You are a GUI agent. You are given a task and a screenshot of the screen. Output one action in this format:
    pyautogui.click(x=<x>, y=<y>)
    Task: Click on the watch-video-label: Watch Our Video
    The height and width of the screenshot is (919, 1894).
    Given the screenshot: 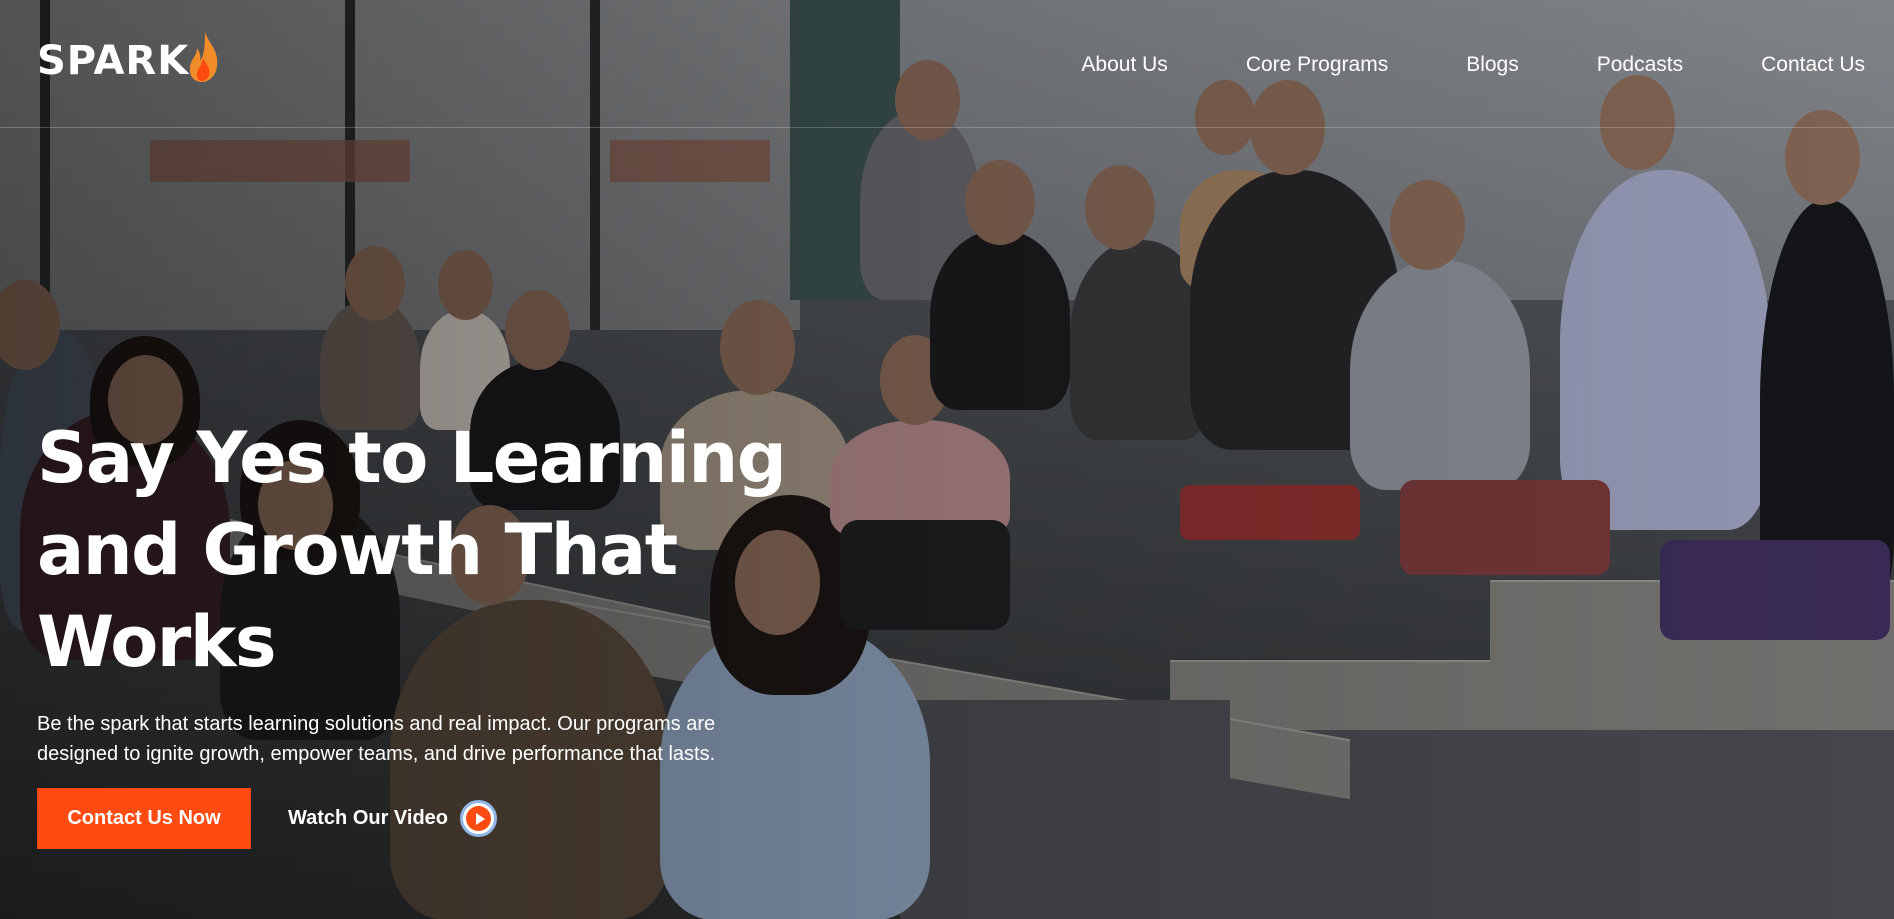 What is the action you would take?
    pyautogui.click(x=368, y=818)
    